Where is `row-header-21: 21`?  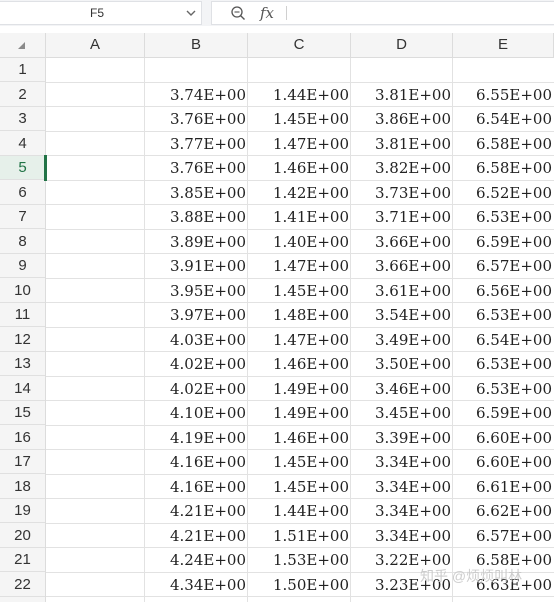 row-header-21: 21 is located at coordinates (22, 560).